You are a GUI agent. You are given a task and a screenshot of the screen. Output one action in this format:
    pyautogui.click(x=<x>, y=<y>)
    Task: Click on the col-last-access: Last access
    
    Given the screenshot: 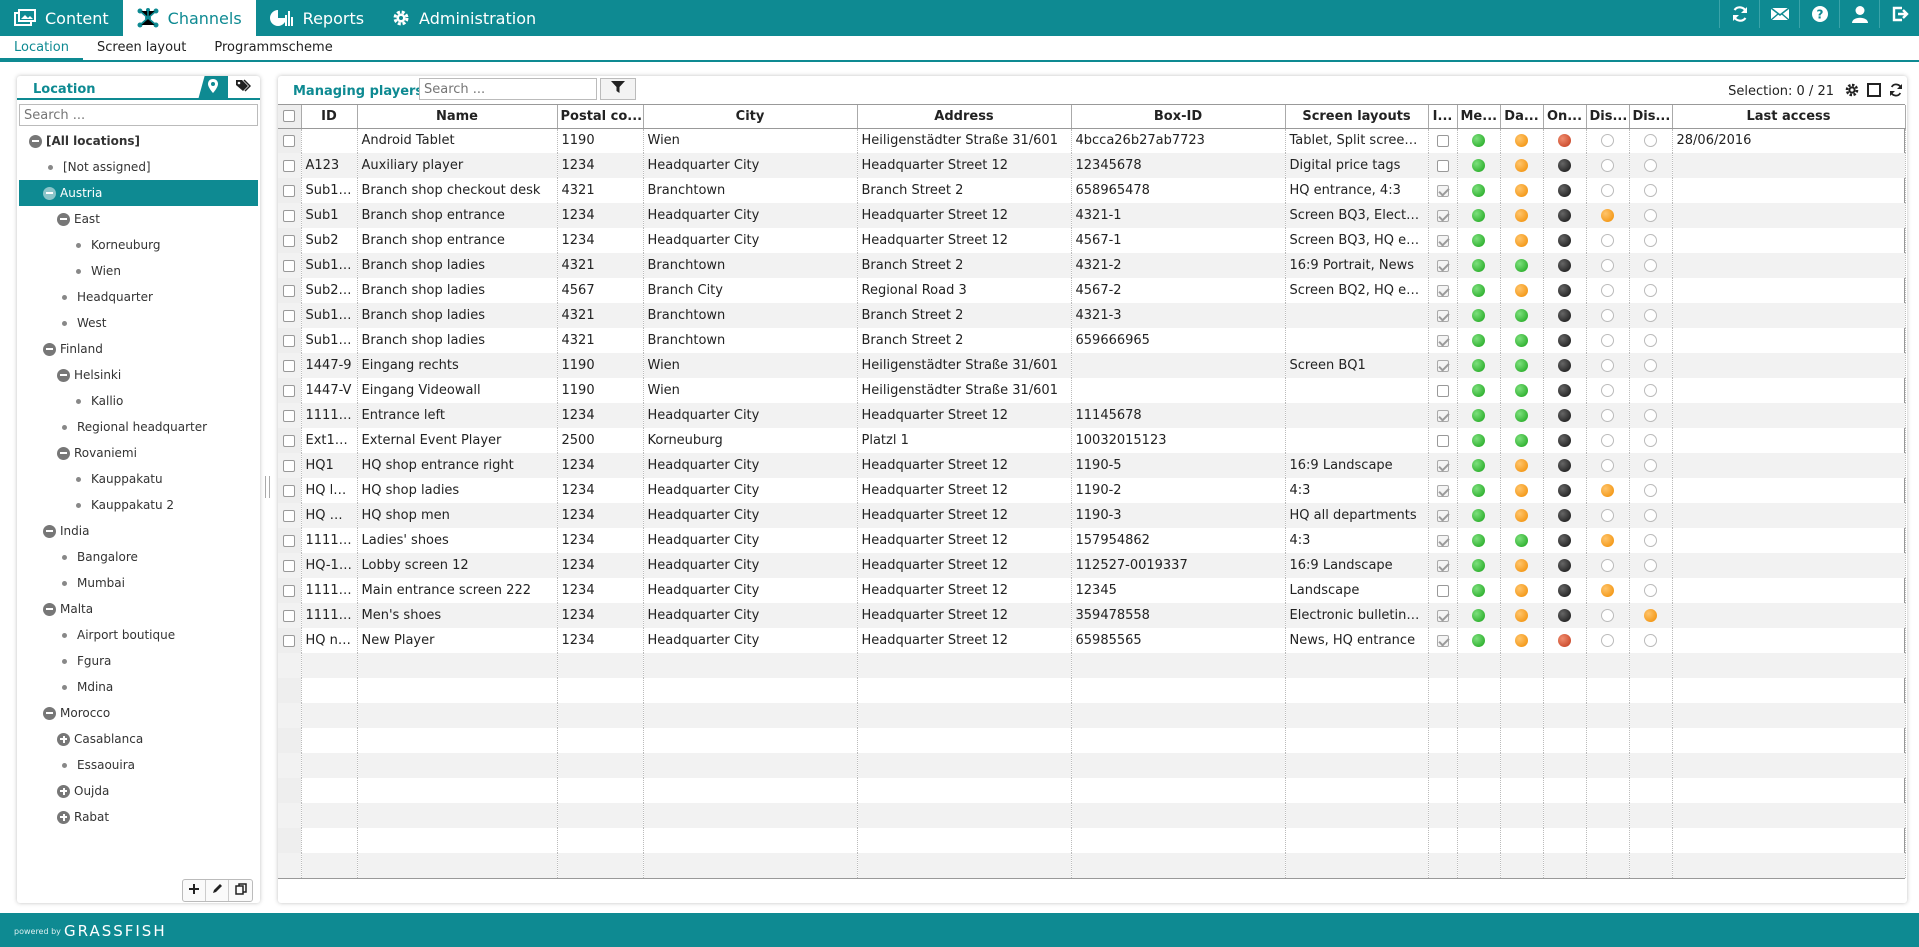 What is the action you would take?
    pyautogui.click(x=1789, y=117)
    